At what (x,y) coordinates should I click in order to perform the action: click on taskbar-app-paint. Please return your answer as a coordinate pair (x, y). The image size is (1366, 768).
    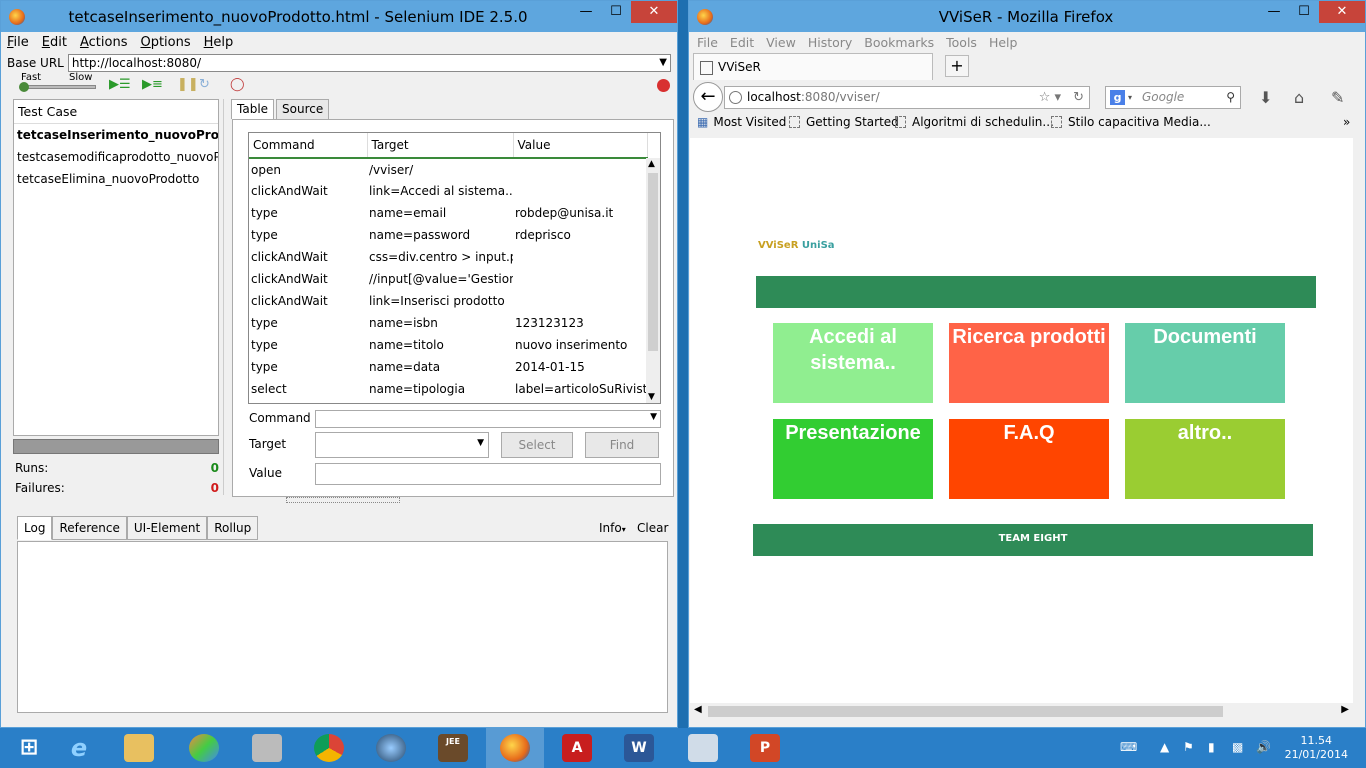
    Looking at the image, I should click on (204, 748).